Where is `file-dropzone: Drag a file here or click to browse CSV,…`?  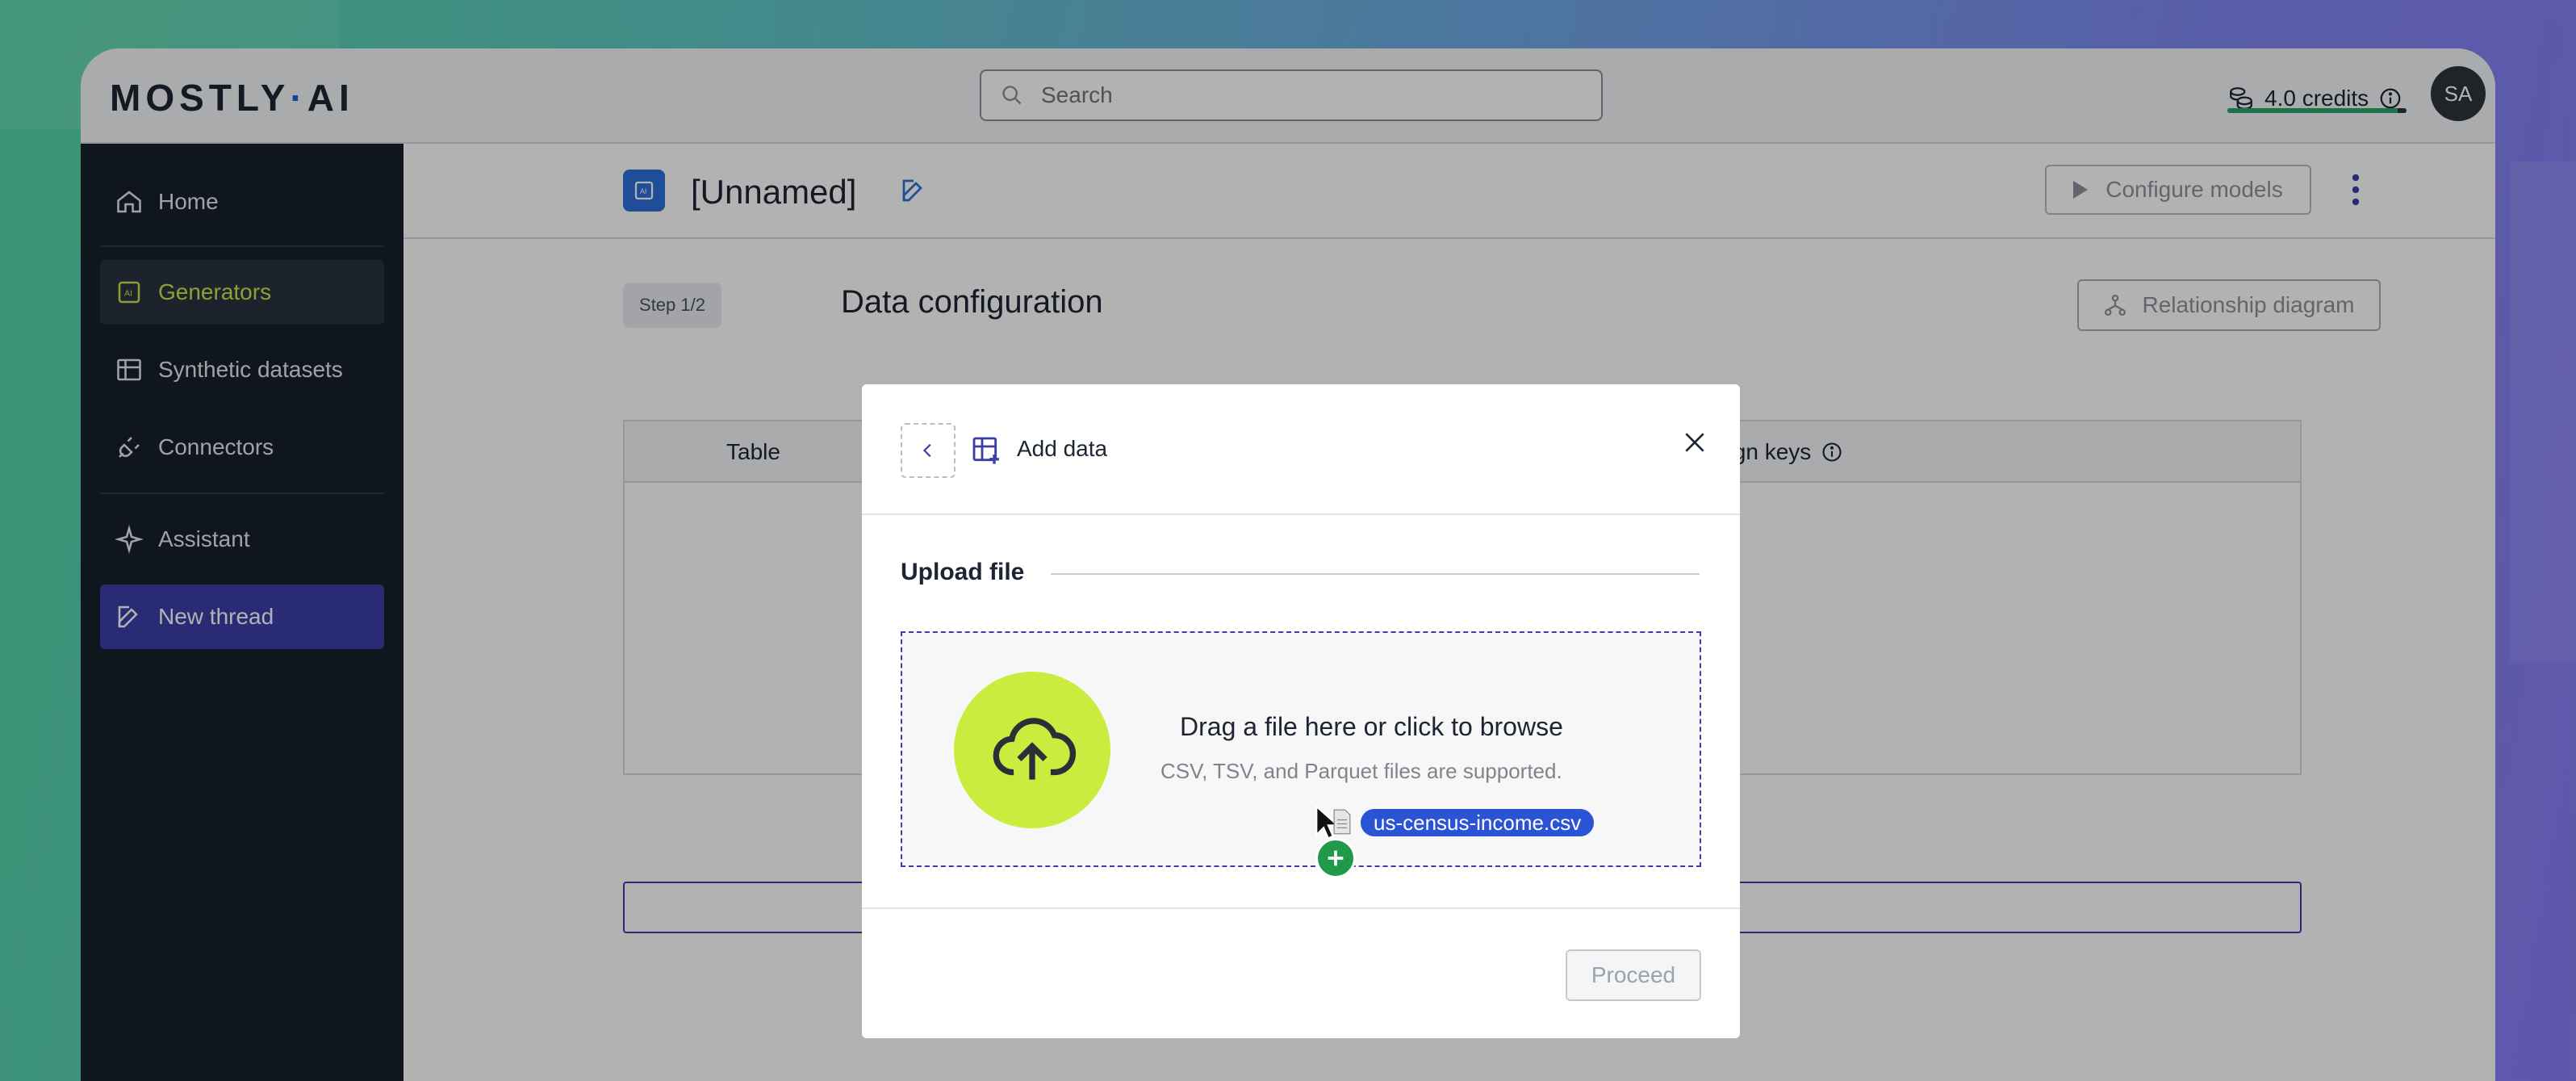
file-dropzone: Drag a file here or click to browse CSV,… is located at coordinates (1301, 754).